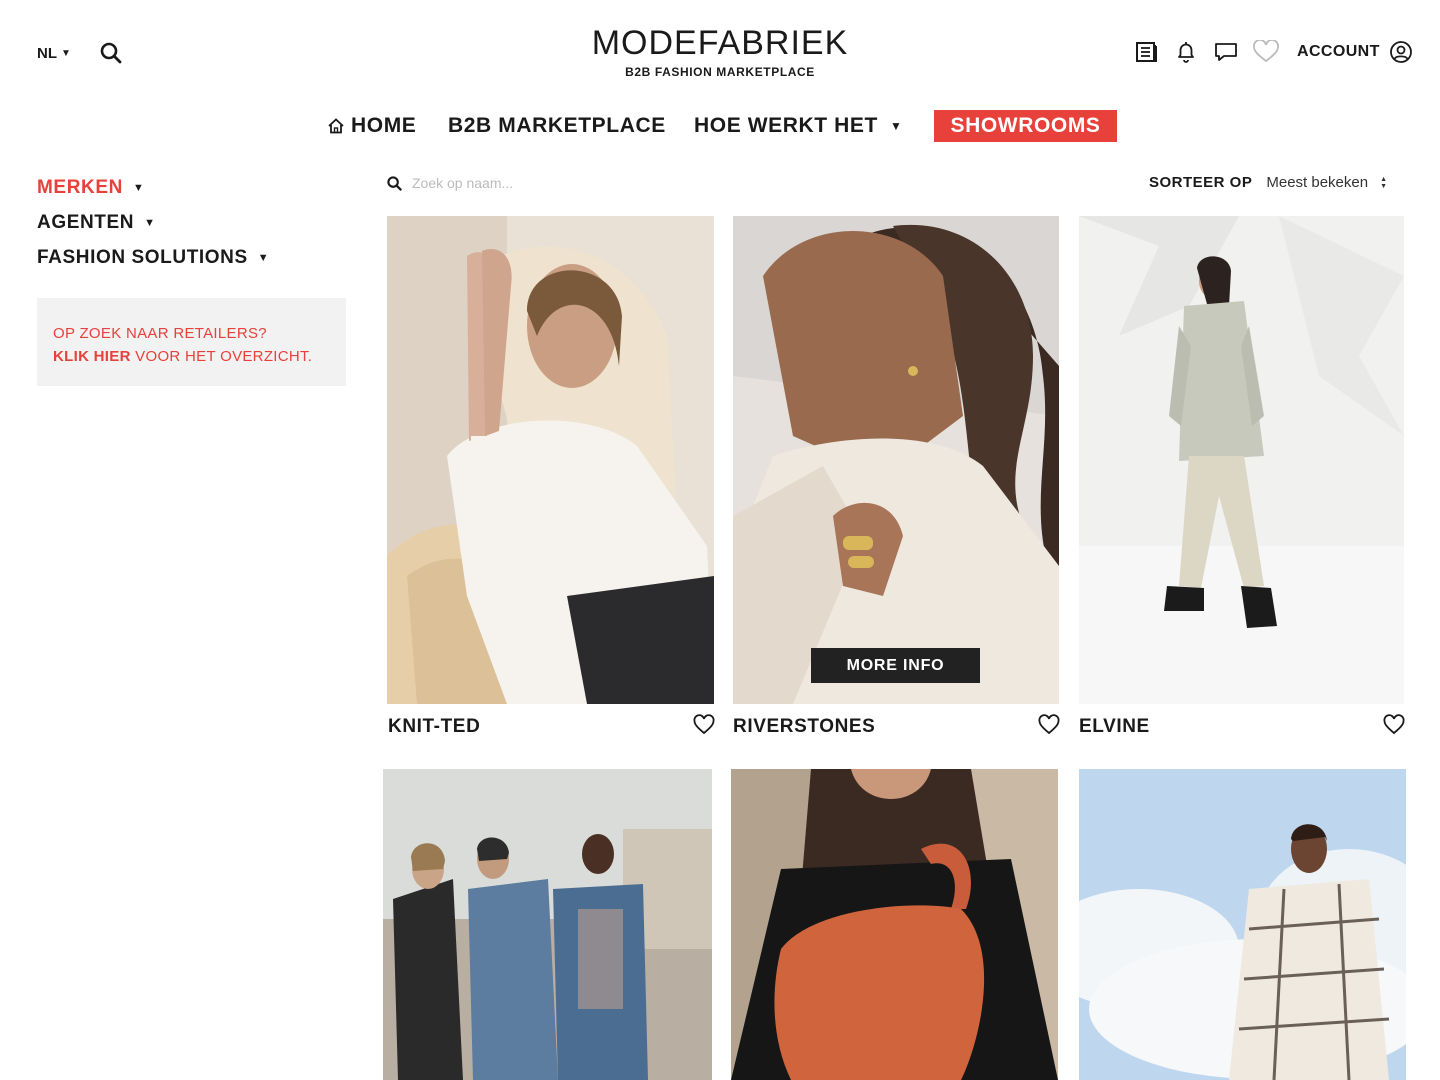 Image resolution: width=1440 pixels, height=1080 pixels. What do you see at coordinates (1206, 52) in the screenshot?
I see `header-icons` at bounding box center [1206, 52].